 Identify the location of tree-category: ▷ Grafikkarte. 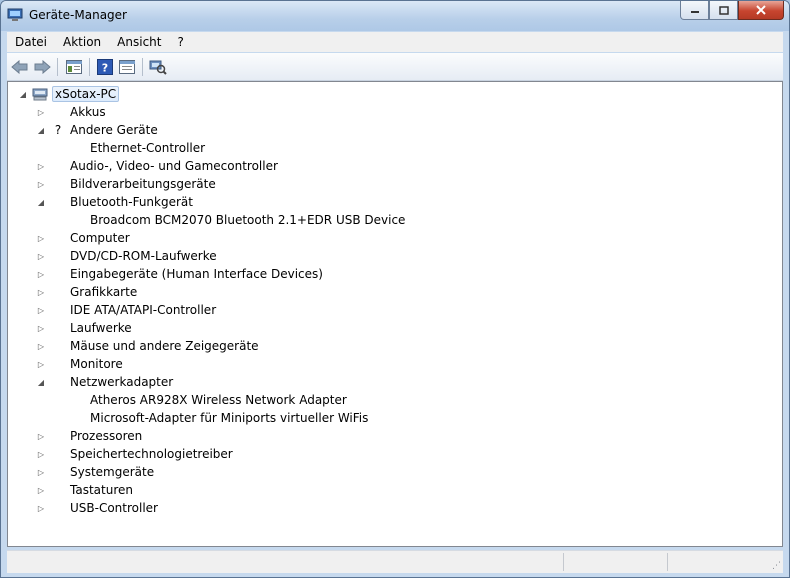
(86, 292).